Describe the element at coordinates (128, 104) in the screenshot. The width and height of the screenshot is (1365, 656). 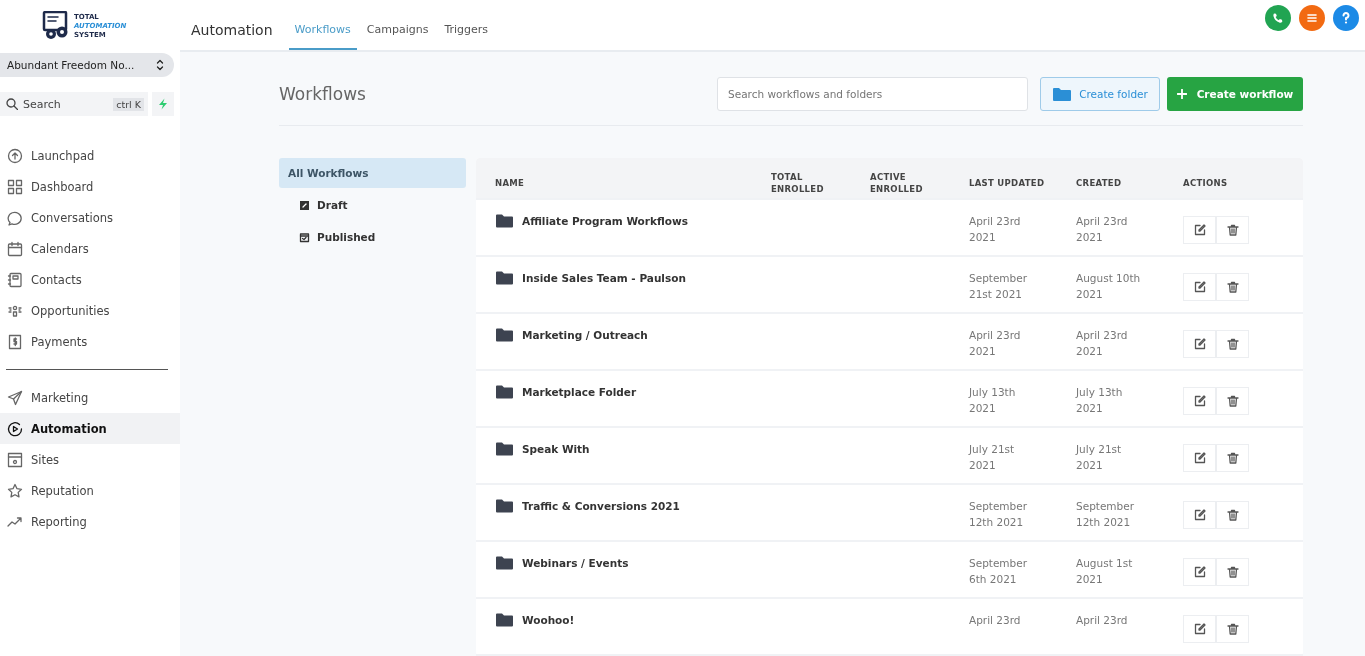
I see `shortcut-hint: ctrl K` at that location.